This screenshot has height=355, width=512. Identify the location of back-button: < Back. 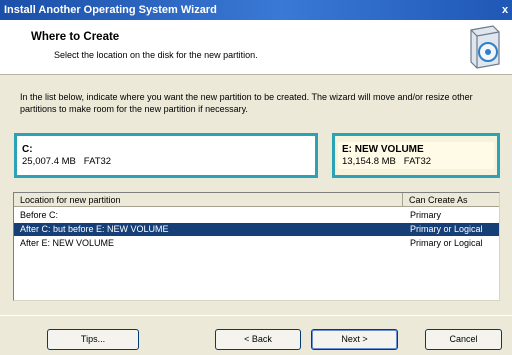
(258, 339).